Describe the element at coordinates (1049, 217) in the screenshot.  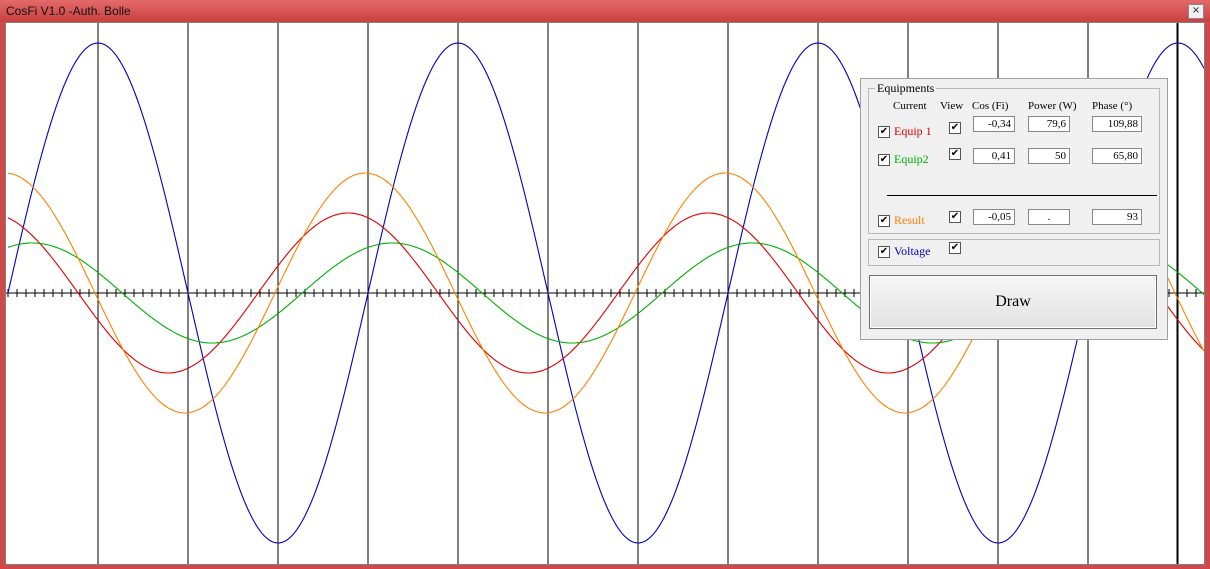
I see `result-power-field: .` at that location.